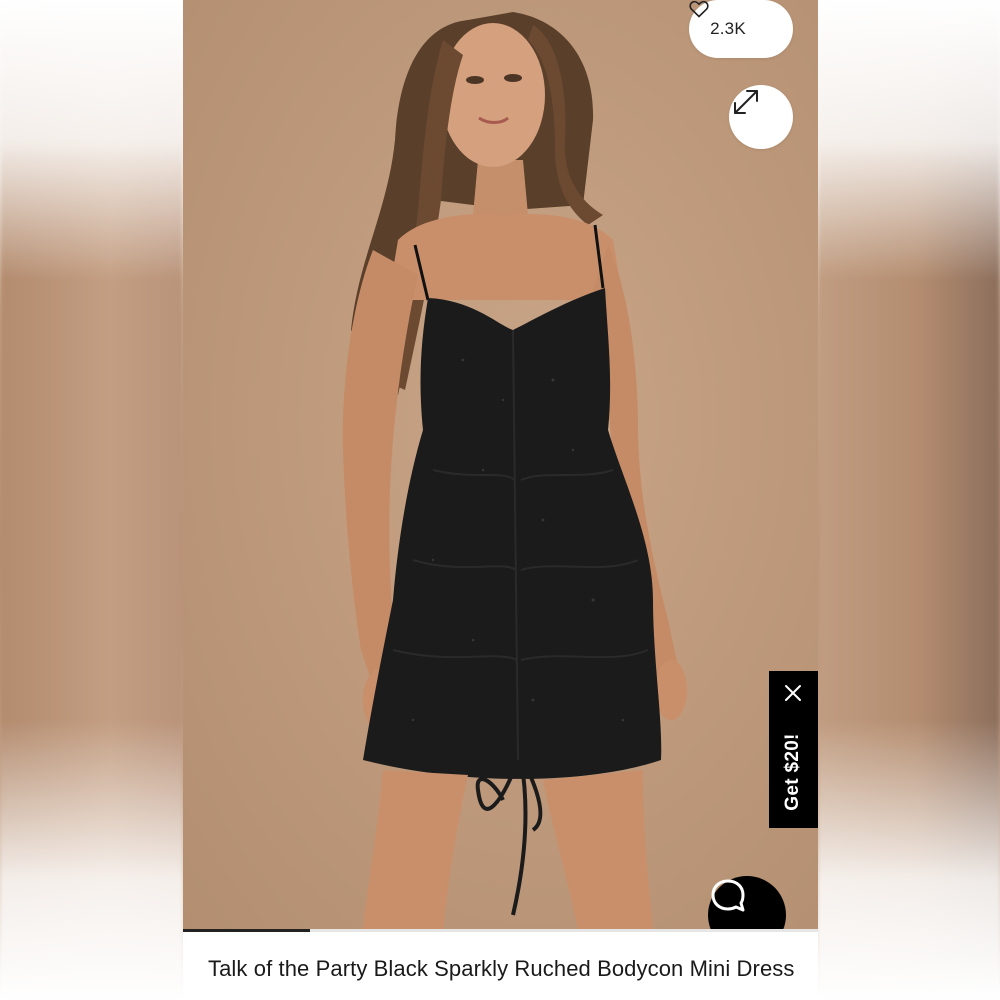 The image size is (1000, 1000). What do you see at coordinates (793, 693) in the screenshot?
I see `close-icon` at bounding box center [793, 693].